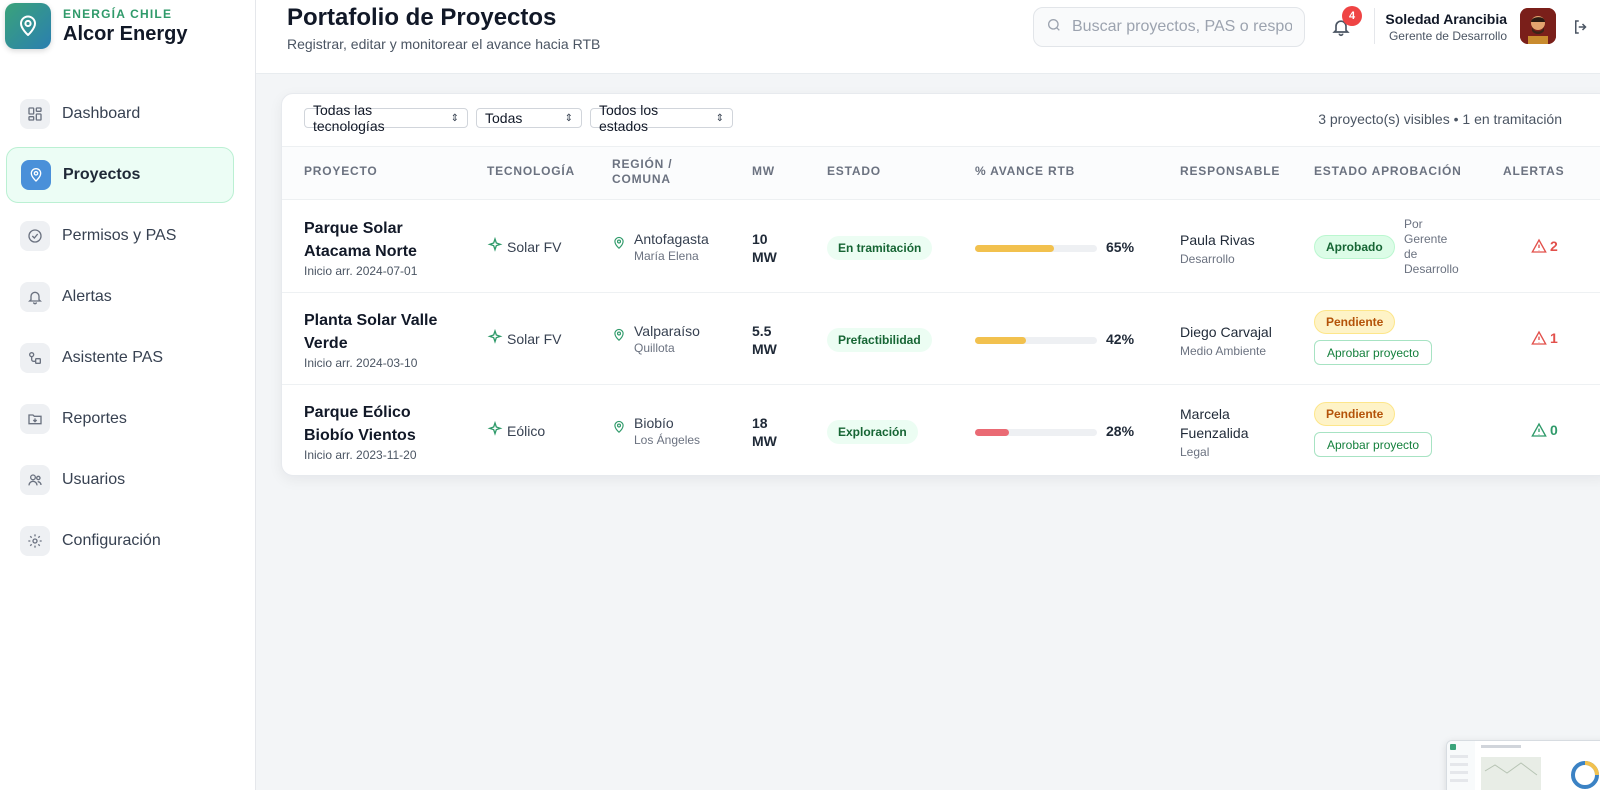 This screenshot has height=790, width=1600. What do you see at coordinates (1539, 429) in the screenshot?
I see `warning-icon` at bounding box center [1539, 429].